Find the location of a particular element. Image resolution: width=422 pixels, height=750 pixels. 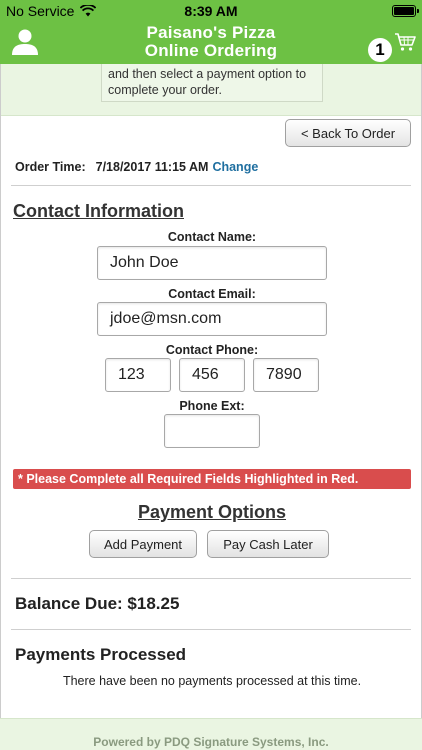

phone-prefix-input: 456 is located at coordinates (212, 375).